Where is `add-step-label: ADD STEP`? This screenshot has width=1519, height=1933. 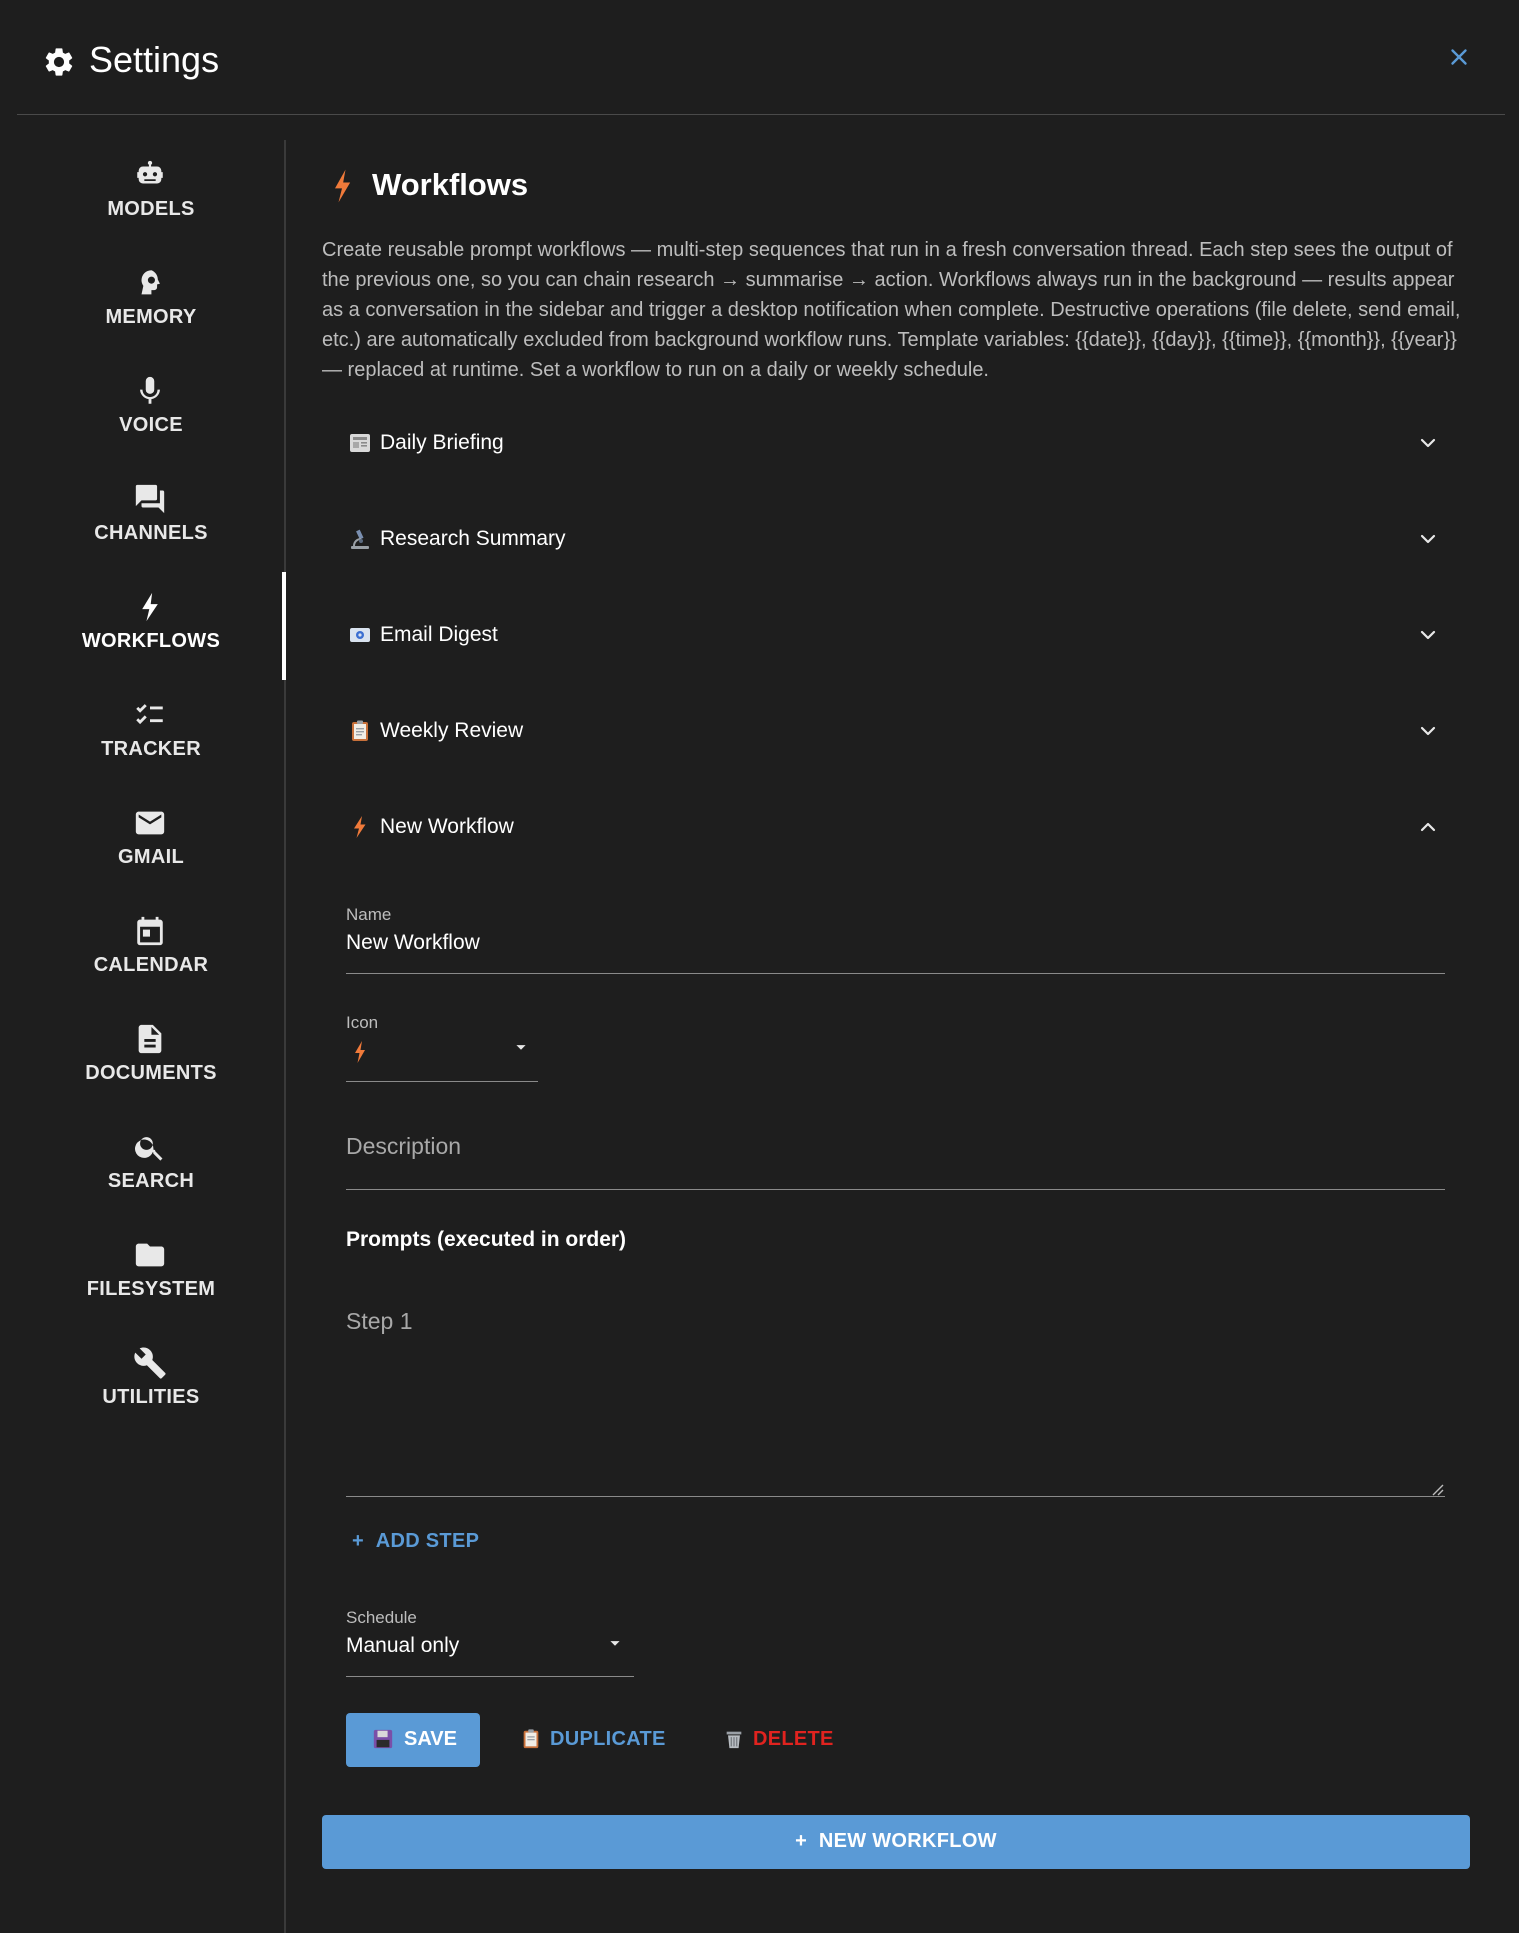
add-step-label: ADD STEP is located at coordinates (427, 1541).